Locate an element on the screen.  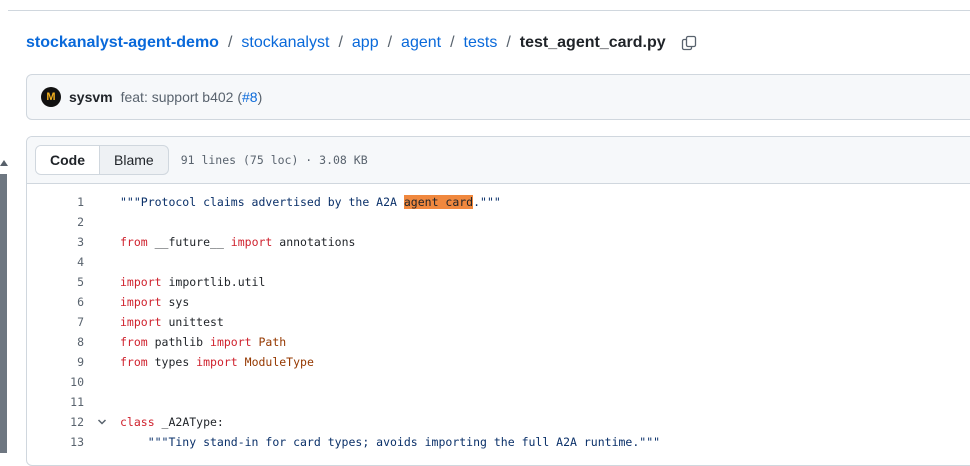
line-number: 10 is located at coordinates (55, 382).